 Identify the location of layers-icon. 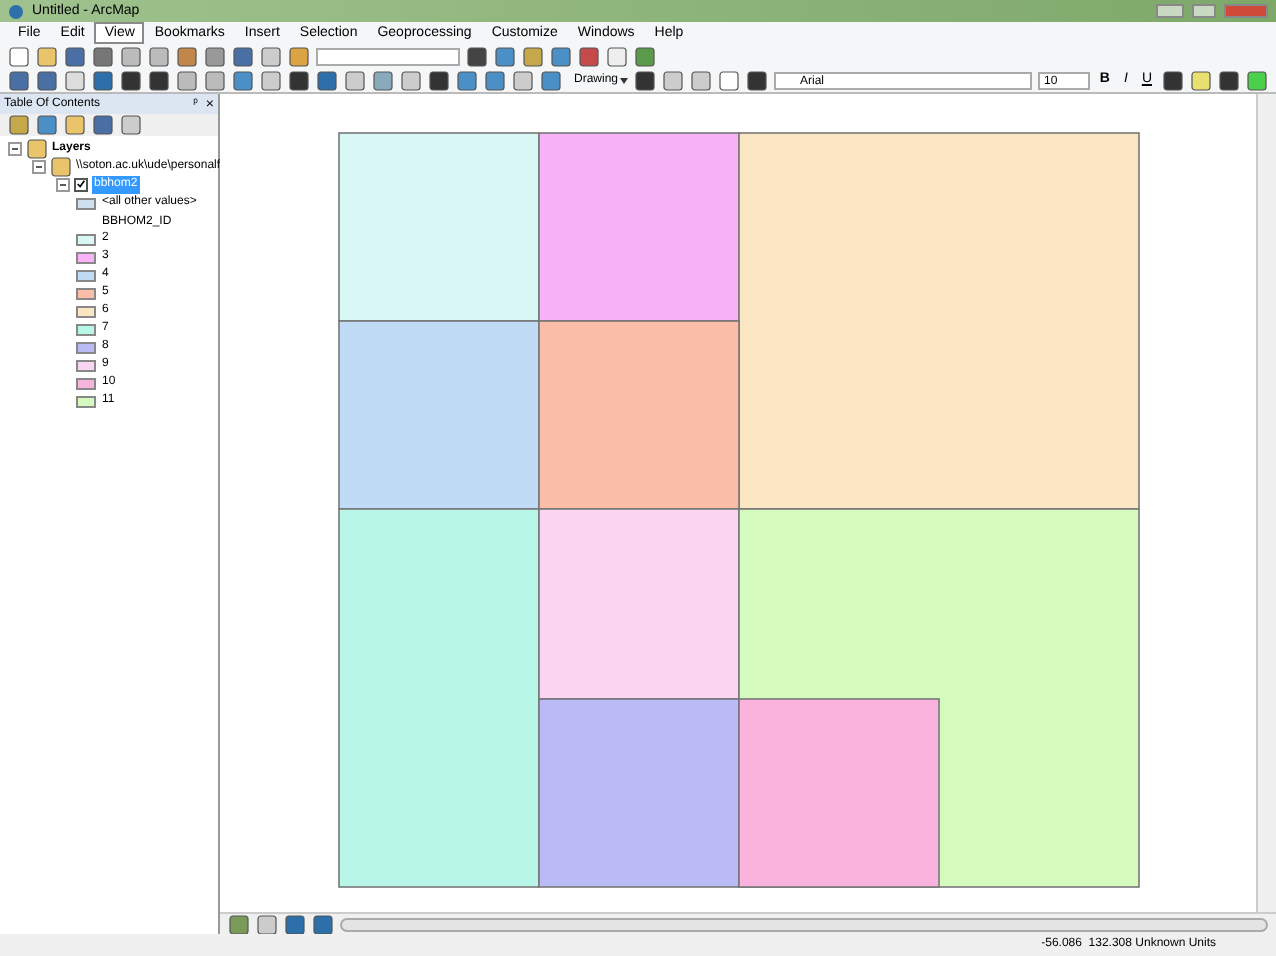
(37, 148).